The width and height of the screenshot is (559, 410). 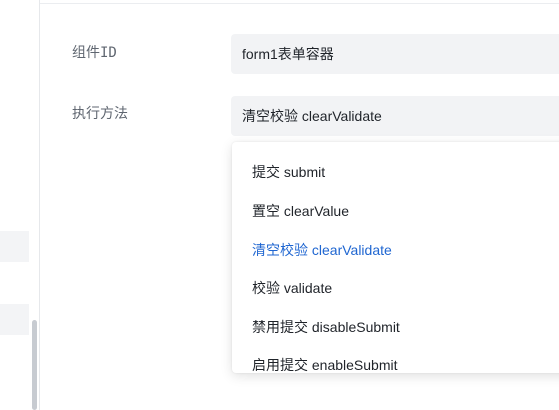 What do you see at coordinates (292, 288) in the screenshot?
I see `dropdown-option-validate: 校验 validate` at bounding box center [292, 288].